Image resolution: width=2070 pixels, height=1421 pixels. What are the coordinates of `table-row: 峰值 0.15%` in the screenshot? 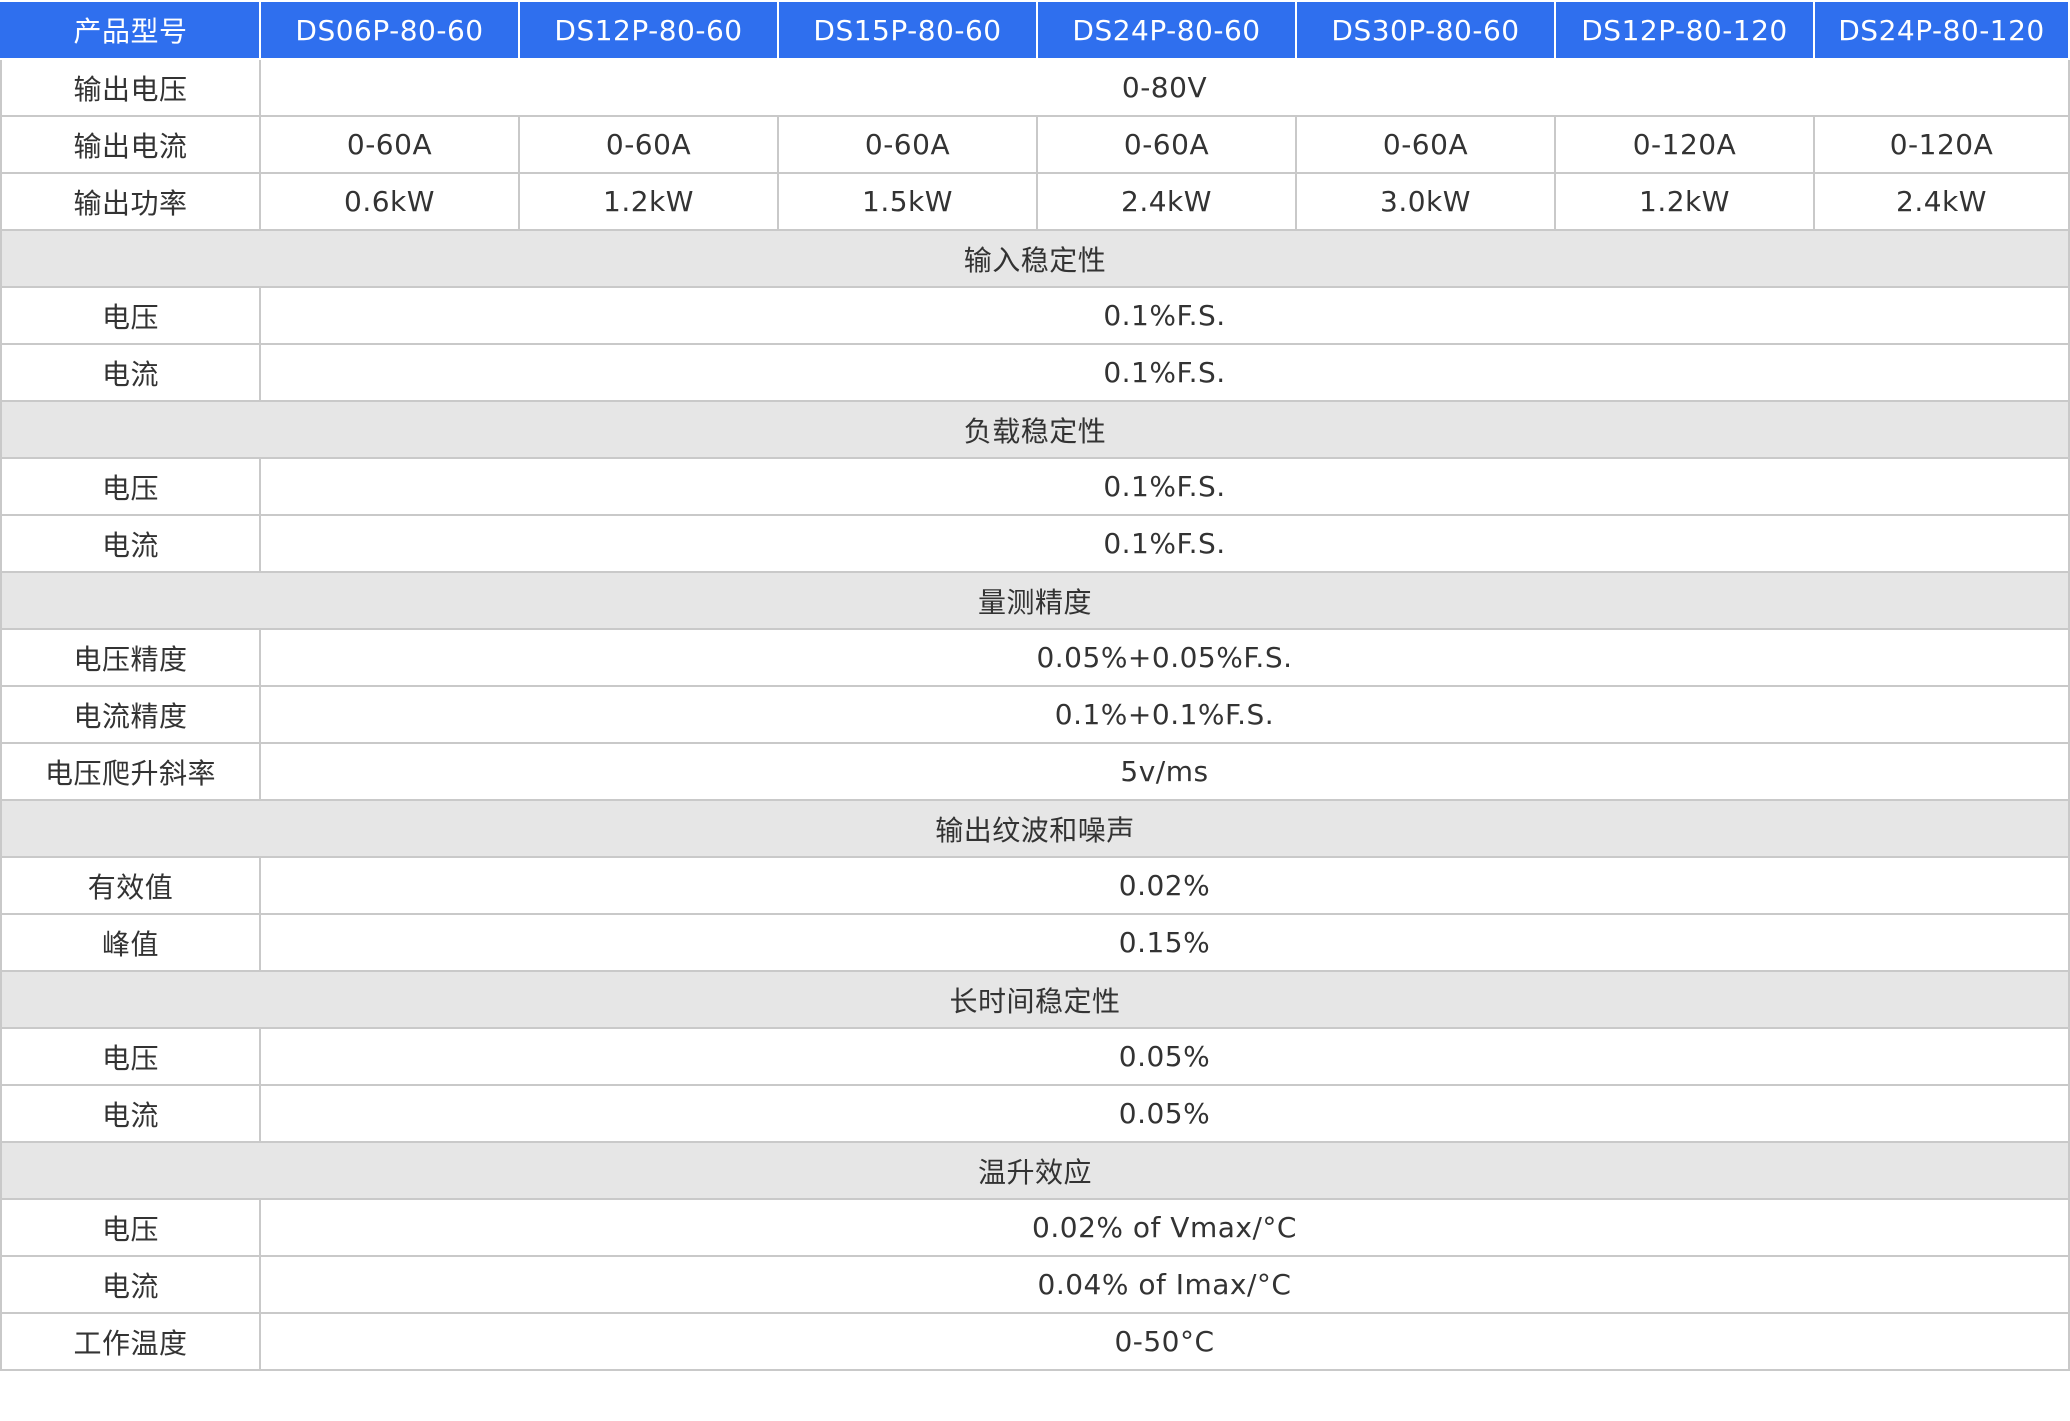 It's located at (1035, 942).